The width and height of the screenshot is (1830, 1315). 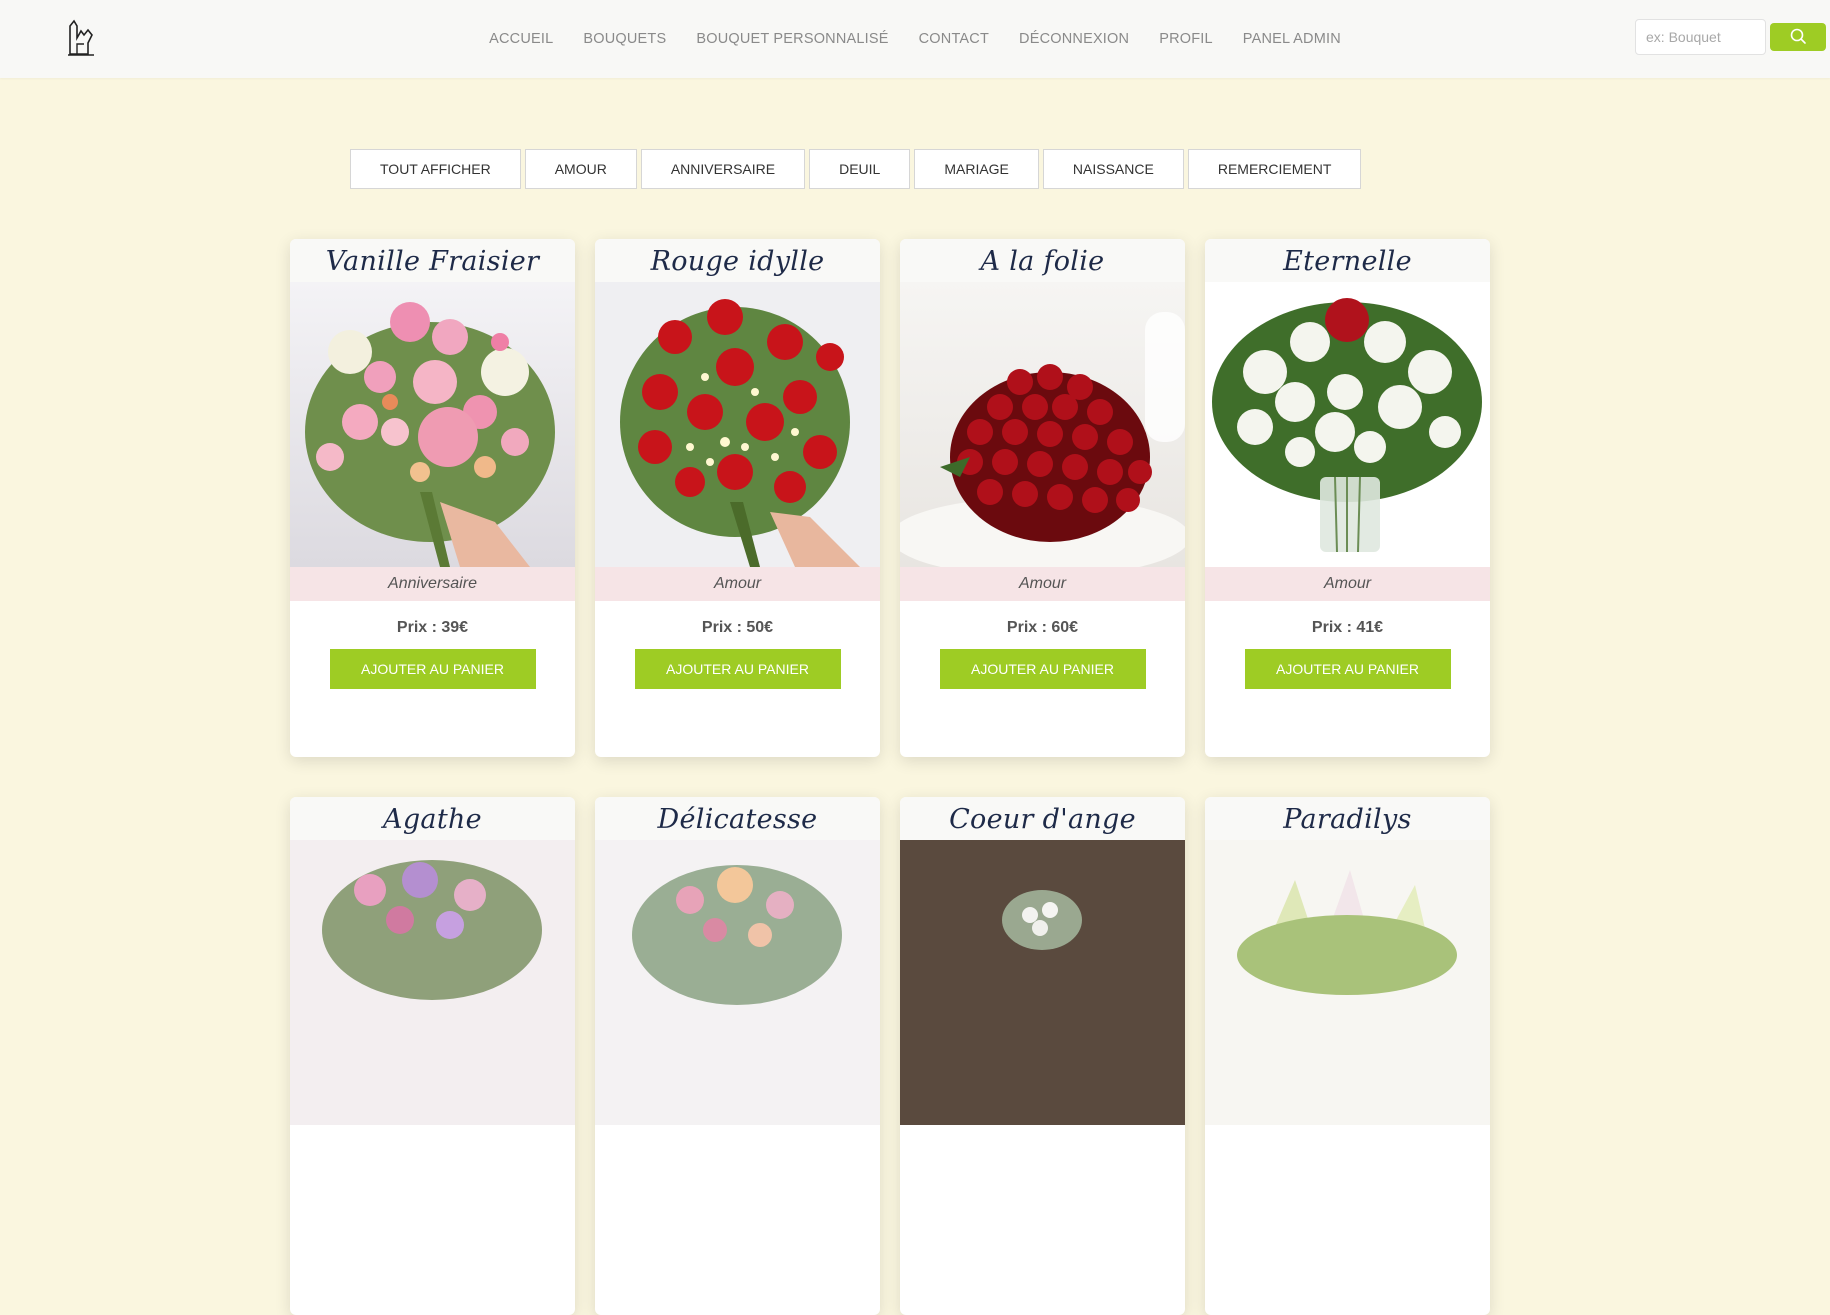 What do you see at coordinates (82, 38) in the screenshot?
I see `logo-icon` at bounding box center [82, 38].